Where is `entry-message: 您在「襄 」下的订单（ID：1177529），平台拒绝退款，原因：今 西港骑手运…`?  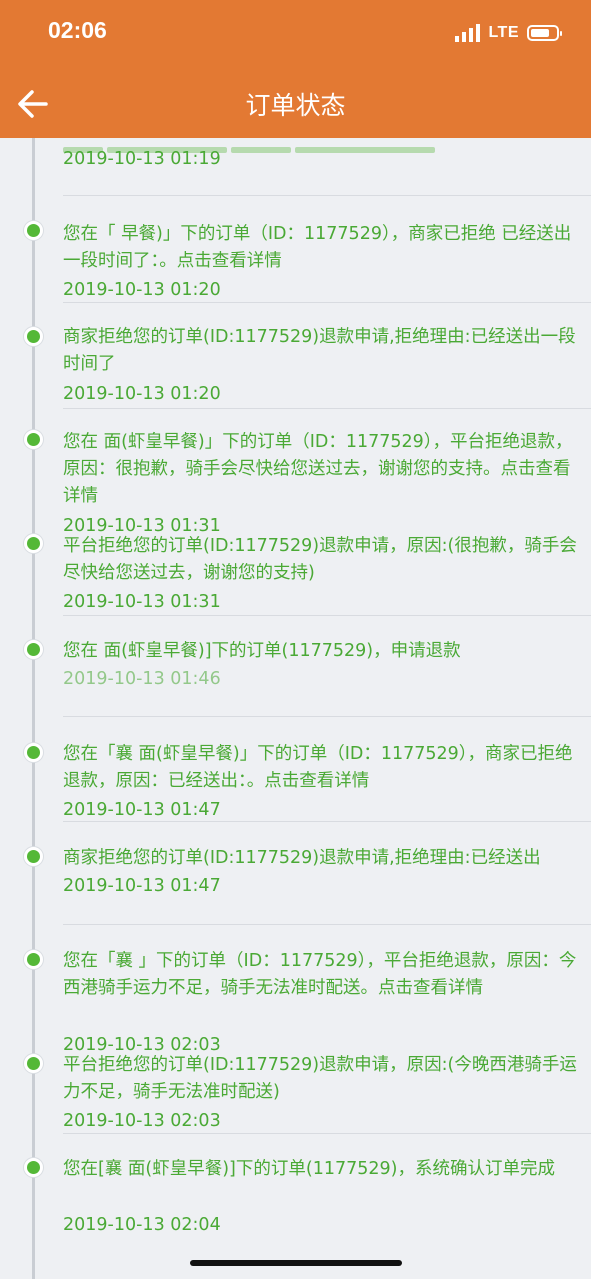 entry-message: 您在「襄 」下的订单（ID：1177529），平台拒绝退款，原因：今 西港骑手运… is located at coordinates (320, 974).